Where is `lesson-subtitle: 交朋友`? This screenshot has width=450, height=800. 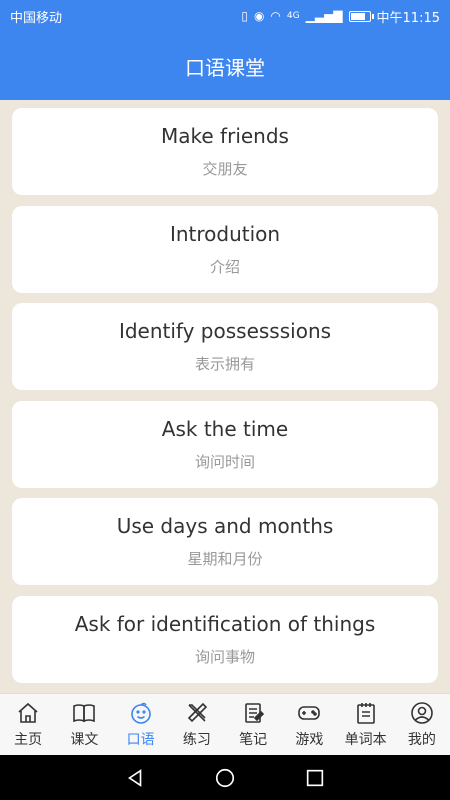
lesson-subtitle: 交朋友 is located at coordinates (225, 169).